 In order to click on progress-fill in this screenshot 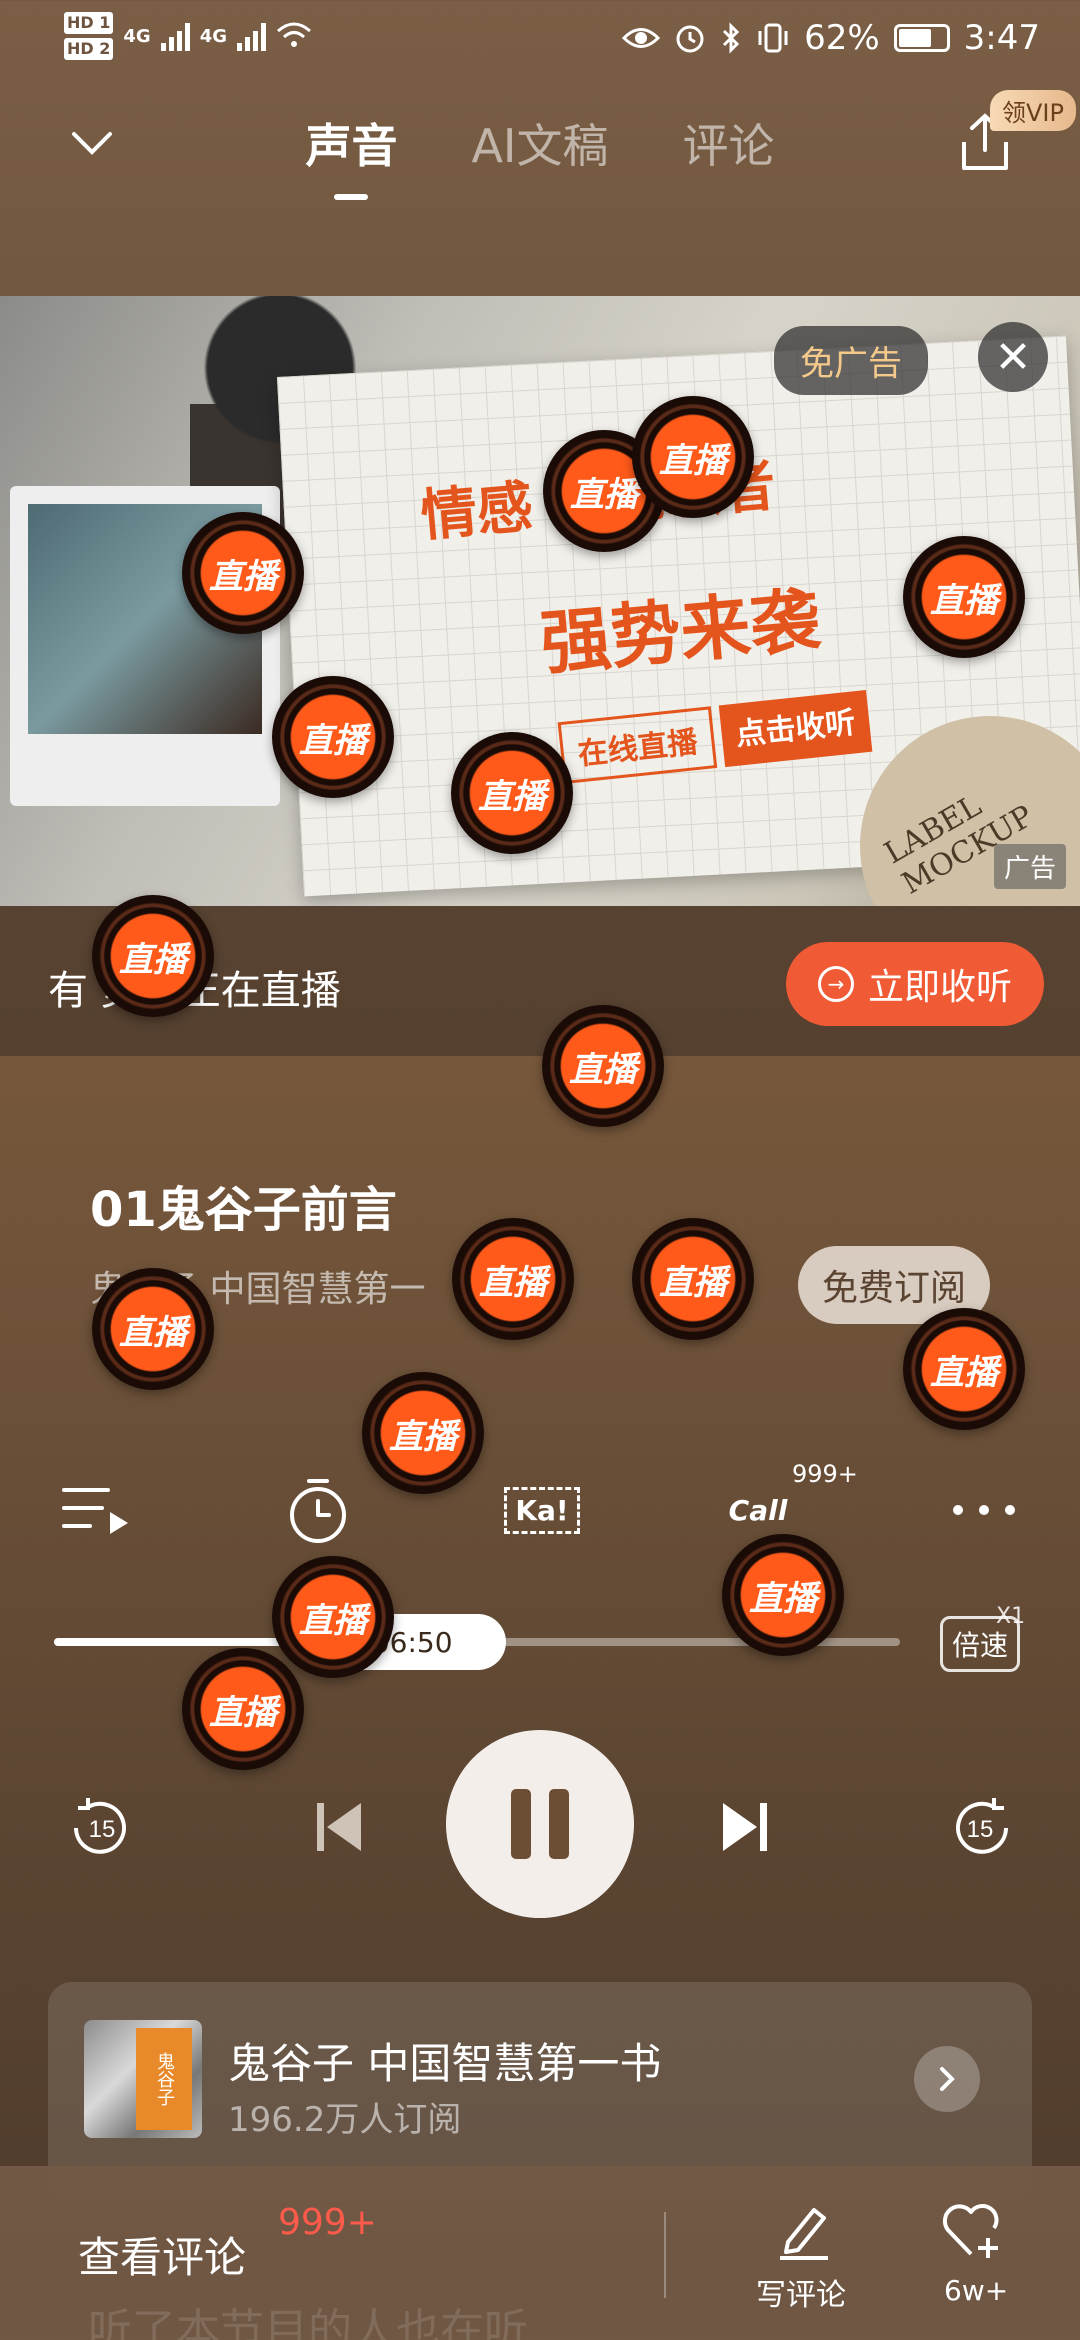, I will do `click(181, 1642)`.